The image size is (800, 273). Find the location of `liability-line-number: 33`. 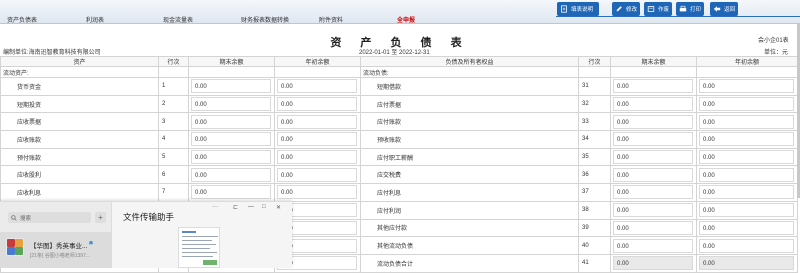

liability-line-number: 33 is located at coordinates (594, 122).